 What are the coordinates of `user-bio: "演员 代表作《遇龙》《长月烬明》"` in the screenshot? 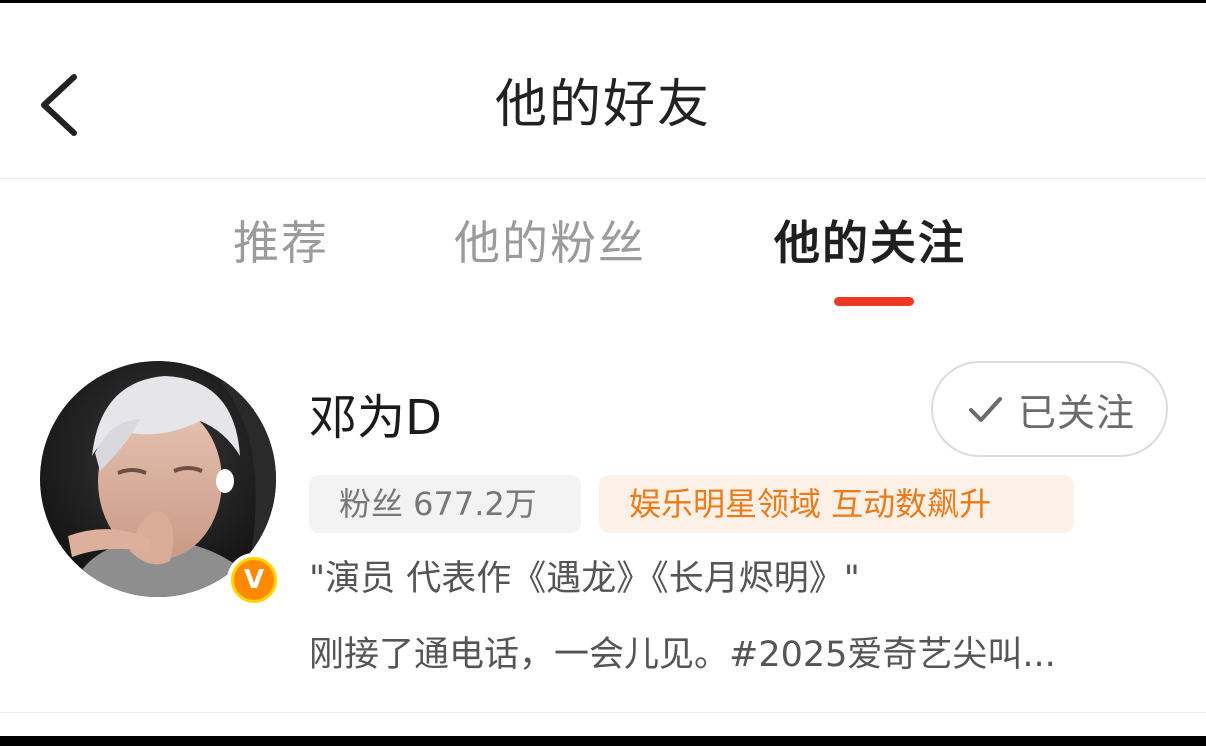 It's located at (584, 579).